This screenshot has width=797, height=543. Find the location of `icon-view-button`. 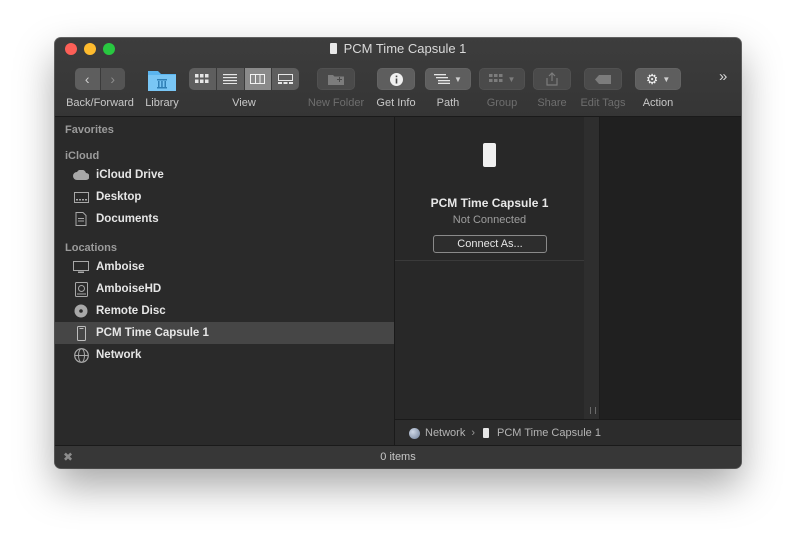

icon-view-button is located at coordinates (203, 79).